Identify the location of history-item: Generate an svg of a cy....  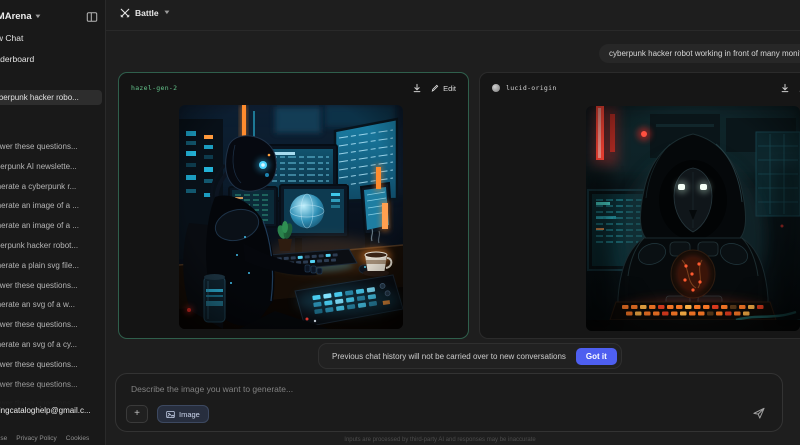
(52, 345).